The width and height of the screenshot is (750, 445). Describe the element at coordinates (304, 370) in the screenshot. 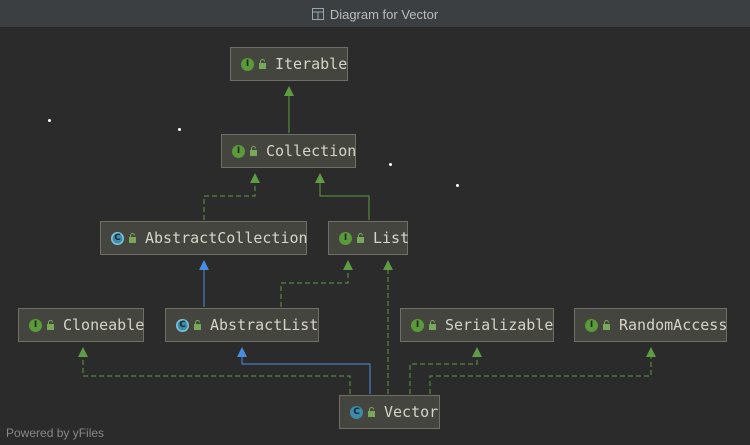

I see `edge-vector-abstractlist` at that location.